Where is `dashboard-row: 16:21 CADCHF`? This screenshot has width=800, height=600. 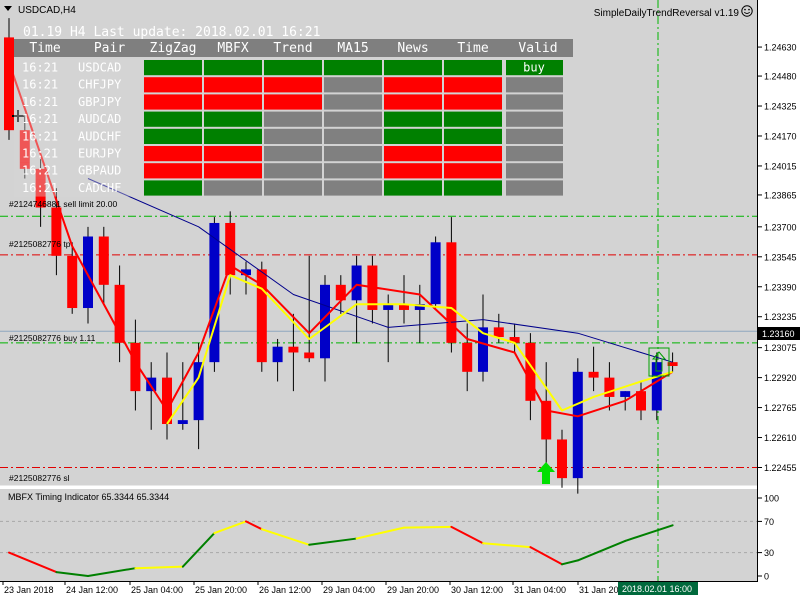
dashboard-row: 16:21 CADCHF is located at coordinates (288, 188).